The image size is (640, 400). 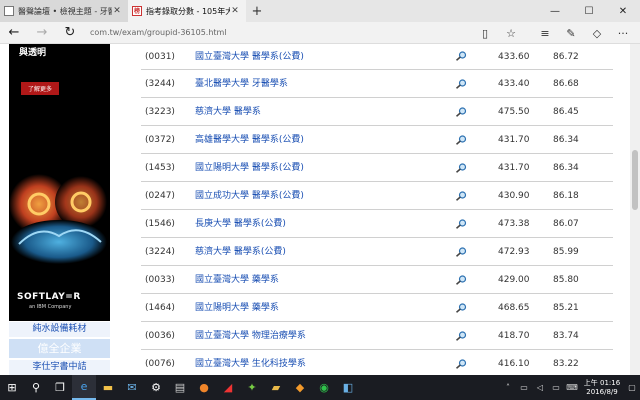 What do you see at coordinates (59, 348) in the screenshot?
I see `ad-link: 億全企業` at bounding box center [59, 348].